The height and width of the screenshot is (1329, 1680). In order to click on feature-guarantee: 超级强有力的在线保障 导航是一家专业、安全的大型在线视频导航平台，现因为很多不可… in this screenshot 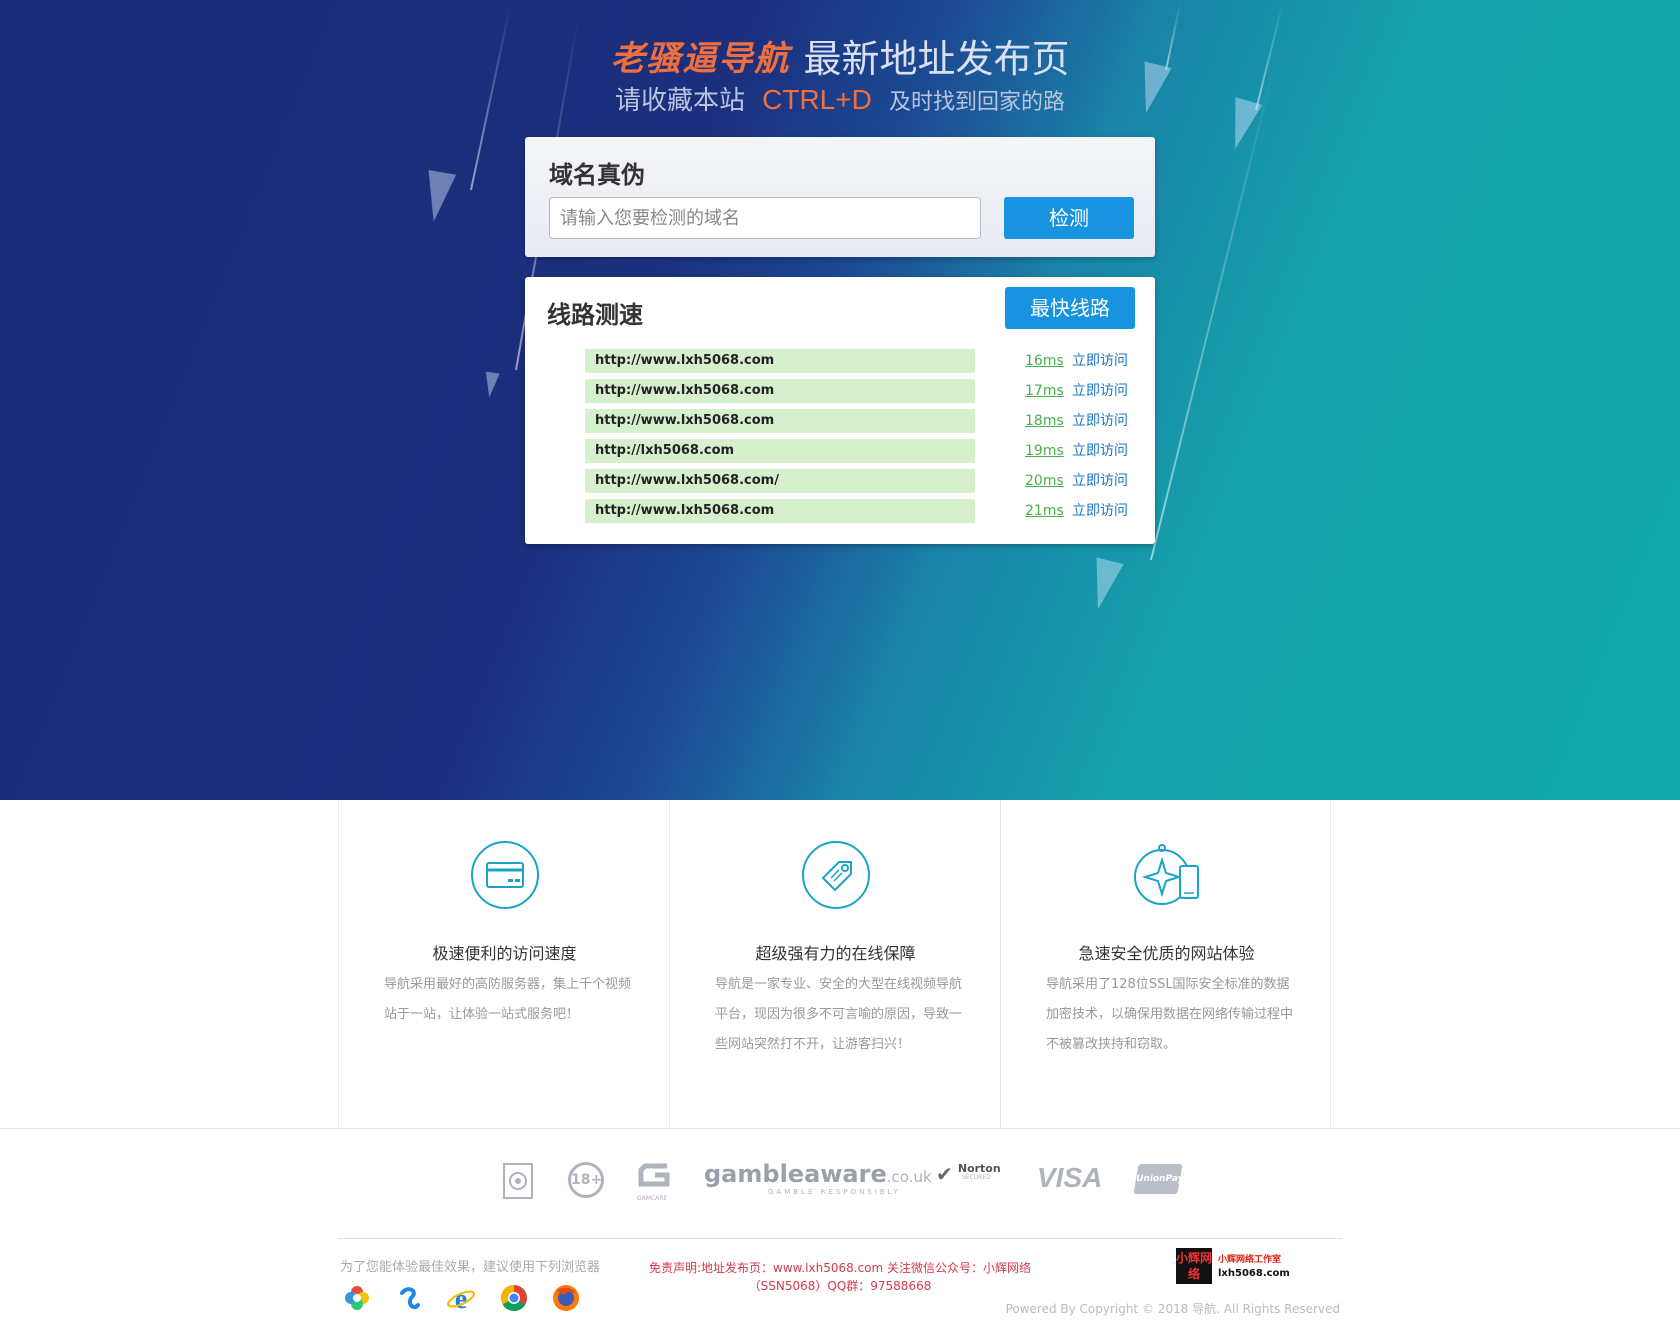, I will do `click(834, 964)`.